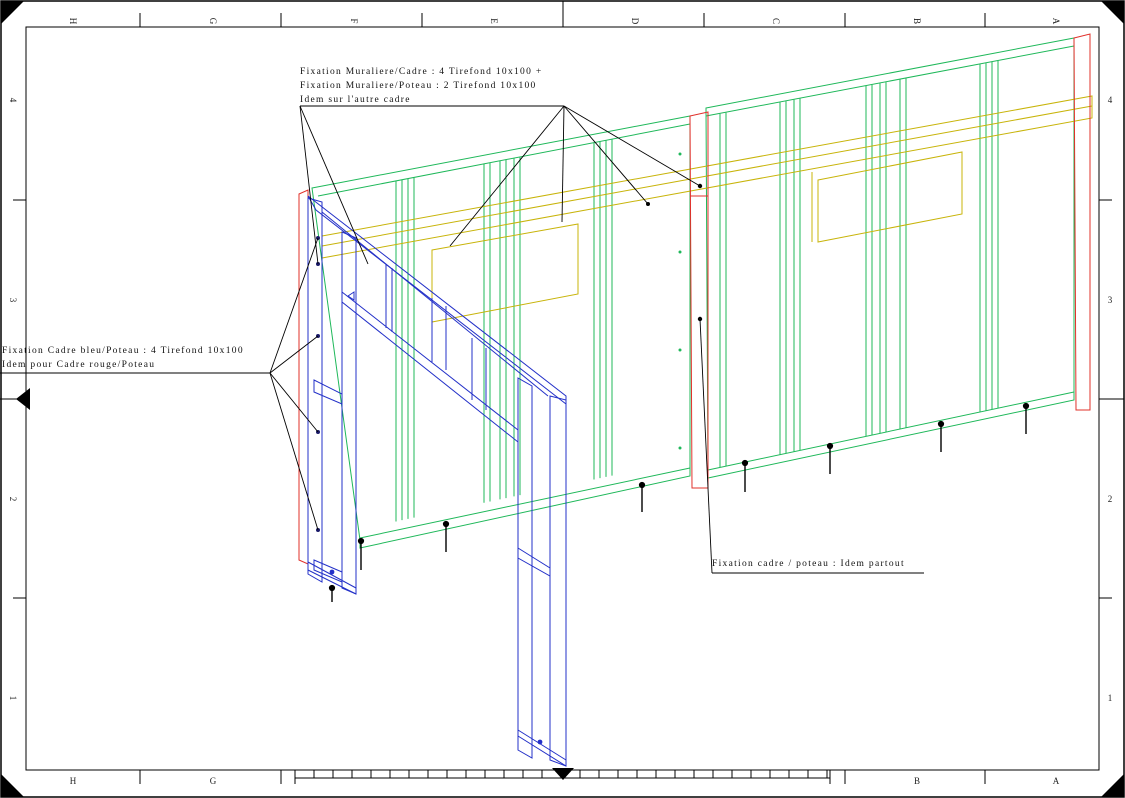 This screenshot has height=798, width=1125. What do you see at coordinates (1056, 21) in the screenshot?
I see `zone-label-top-a: A` at bounding box center [1056, 21].